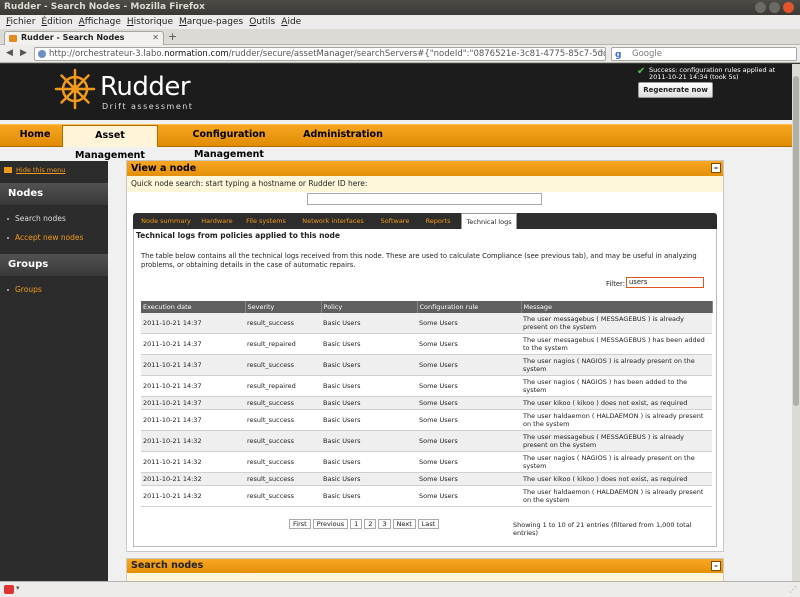  I want to click on search-bar: g Google, so click(704, 54).